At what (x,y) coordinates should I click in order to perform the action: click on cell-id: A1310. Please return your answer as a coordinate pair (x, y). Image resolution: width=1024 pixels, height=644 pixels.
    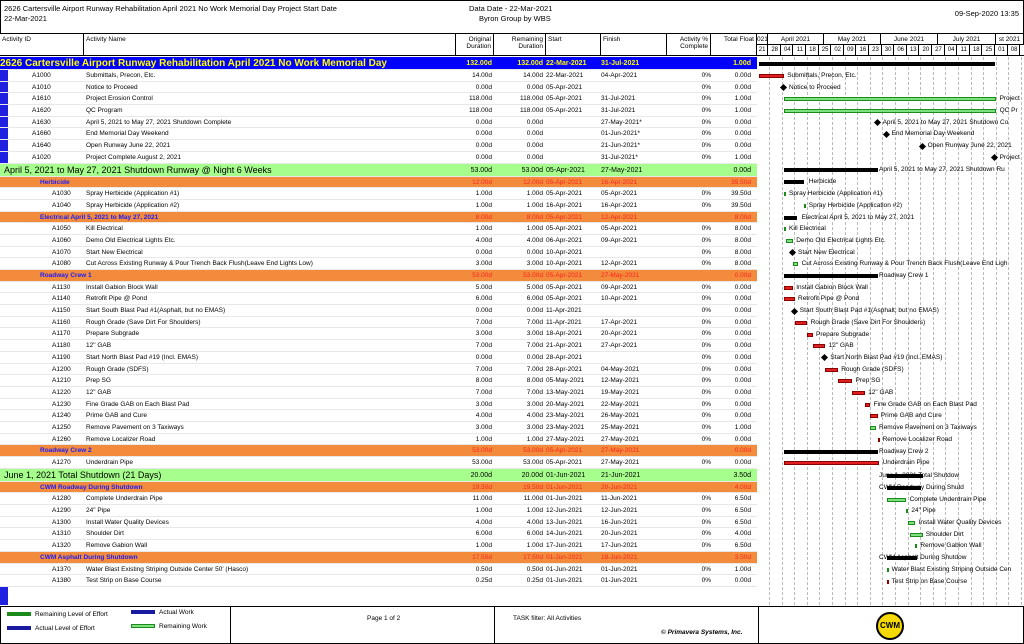
    Looking at the image, I should click on (61, 534).